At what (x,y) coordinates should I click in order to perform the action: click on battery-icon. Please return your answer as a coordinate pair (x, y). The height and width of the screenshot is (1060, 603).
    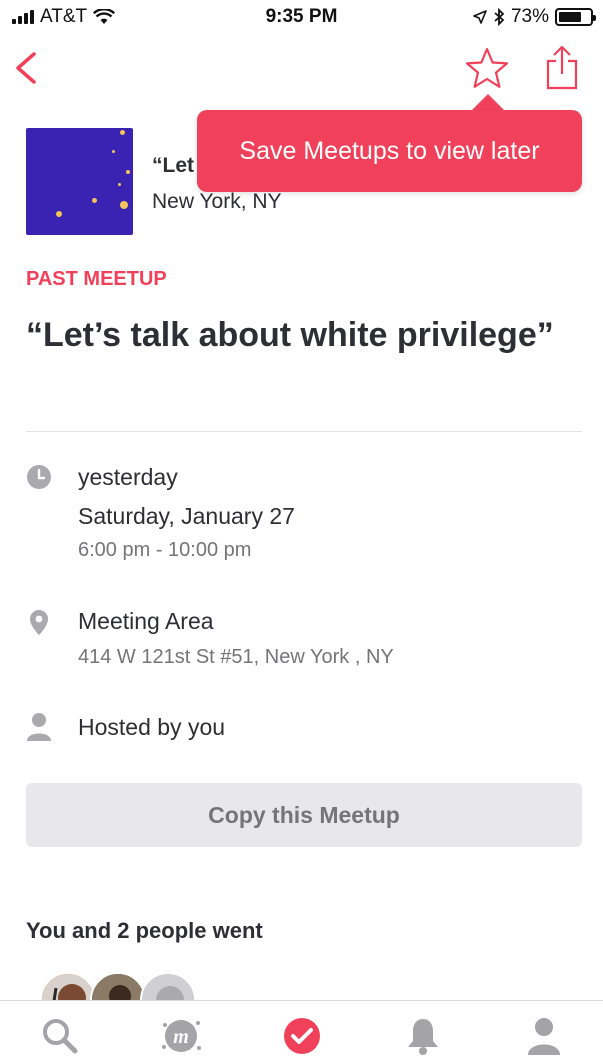
    Looking at the image, I should click on (575, 17).